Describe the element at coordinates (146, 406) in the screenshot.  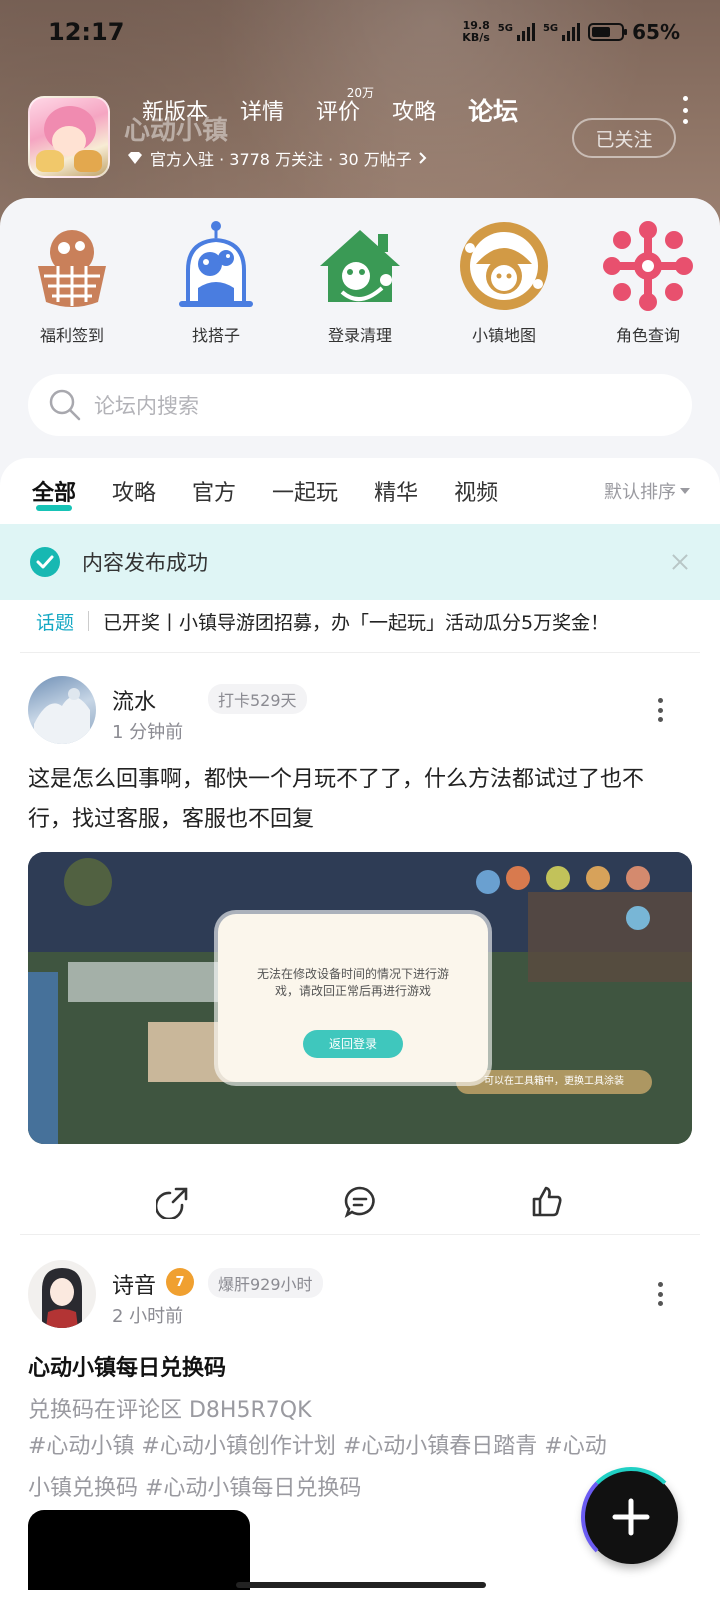
I see `search-placeholder: 论坛内搜索` at that location.